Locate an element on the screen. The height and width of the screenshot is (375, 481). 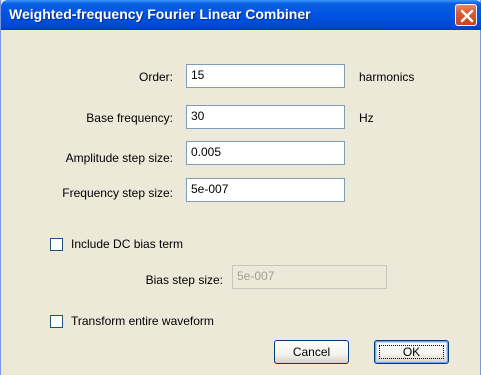
transform-checkbox is located at coordinates (56, 321).